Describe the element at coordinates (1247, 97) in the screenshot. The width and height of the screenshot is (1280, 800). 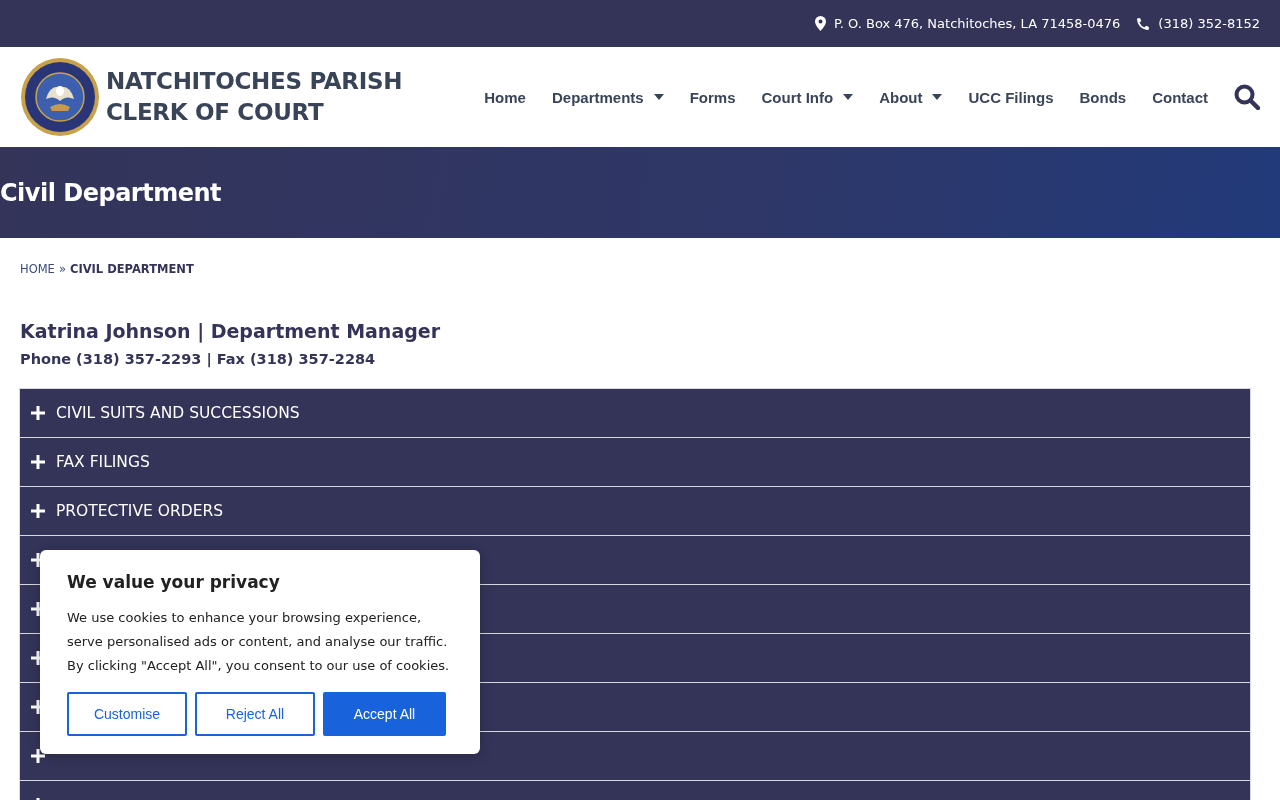
I see `search-icon` at that location.